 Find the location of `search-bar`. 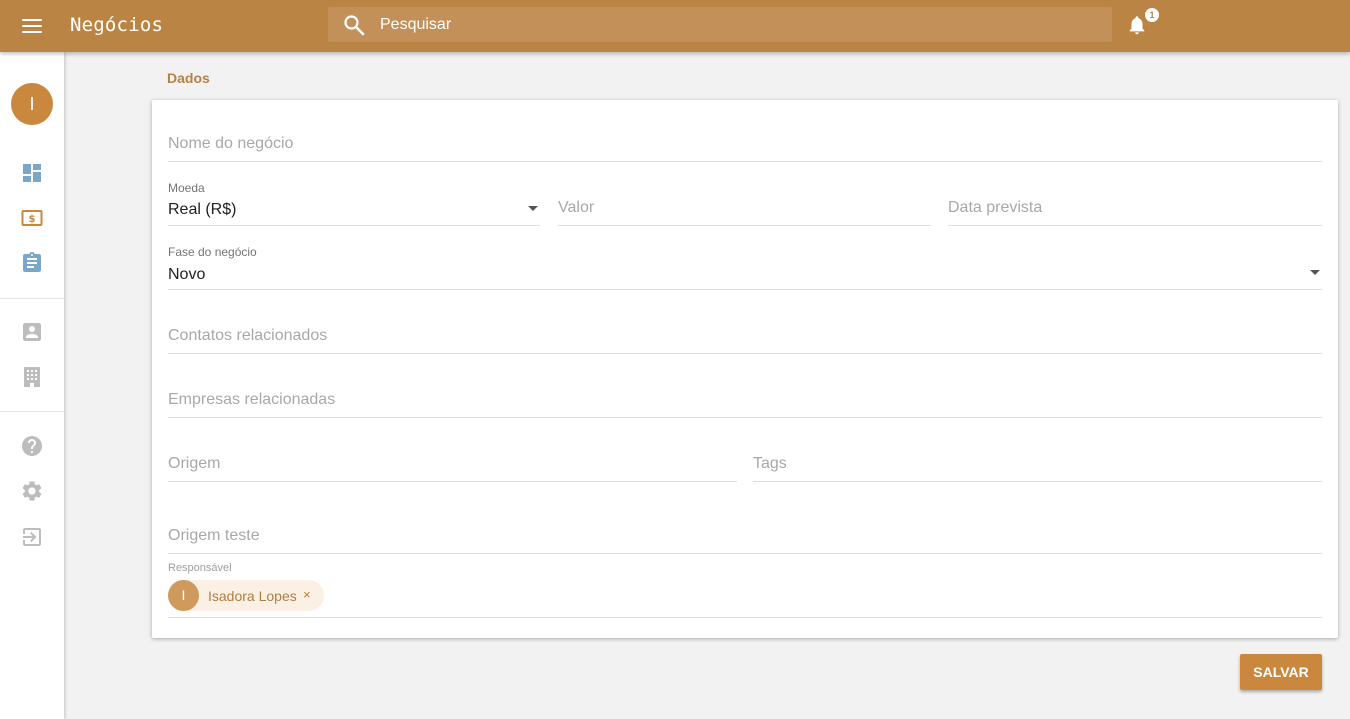

search-bar is located at coordinates (720, 24).